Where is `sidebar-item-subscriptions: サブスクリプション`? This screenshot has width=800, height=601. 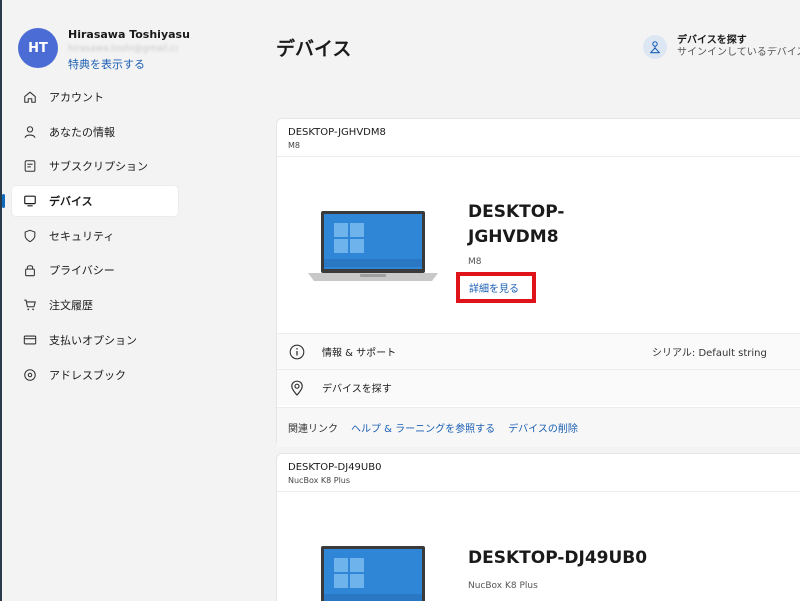 sidebar-item-subscriptions: サブスクリプション is located at coordinates (95, 166).